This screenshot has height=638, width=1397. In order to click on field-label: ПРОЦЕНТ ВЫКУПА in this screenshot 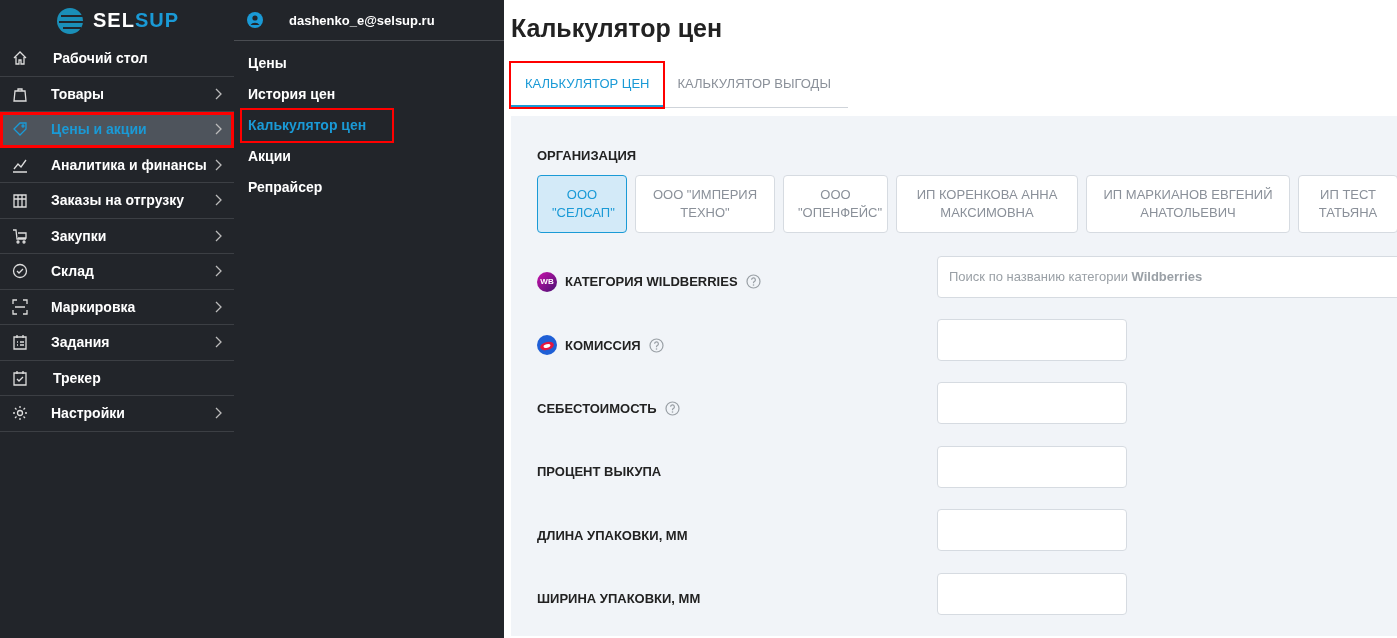, I will do `click(599, 472)`.